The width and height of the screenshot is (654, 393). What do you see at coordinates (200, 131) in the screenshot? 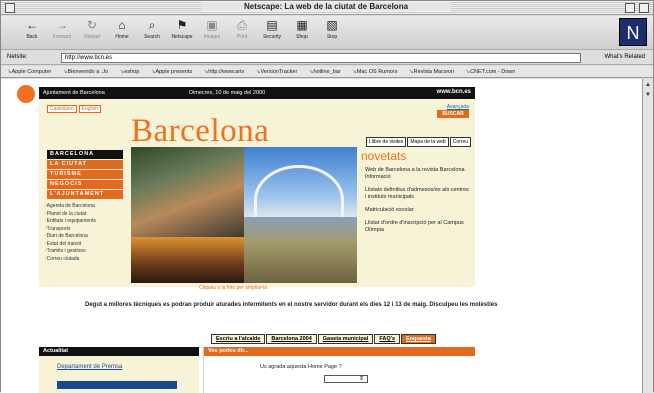
I see `page-title: Barcelona` at bounding box center [200, 131].